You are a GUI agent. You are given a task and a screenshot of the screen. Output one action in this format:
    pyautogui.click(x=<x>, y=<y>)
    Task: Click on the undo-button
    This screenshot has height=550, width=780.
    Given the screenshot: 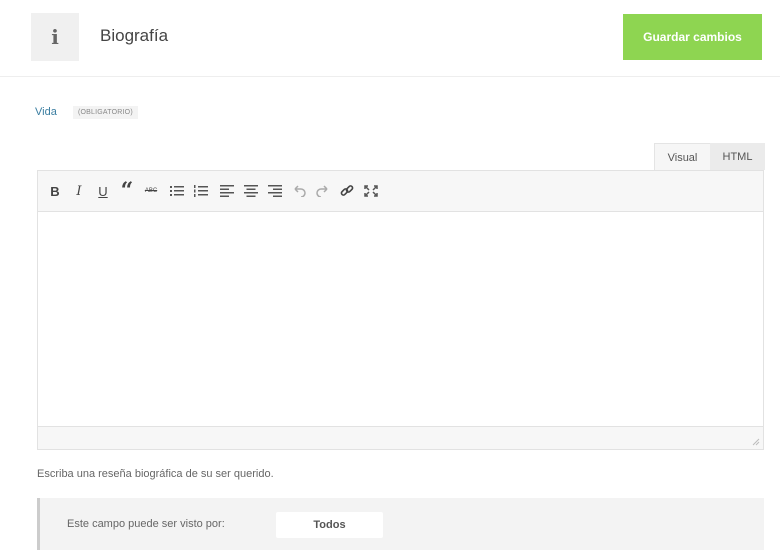 What is the action you would take?
    pyautogui.click(x=299, y=191)
    